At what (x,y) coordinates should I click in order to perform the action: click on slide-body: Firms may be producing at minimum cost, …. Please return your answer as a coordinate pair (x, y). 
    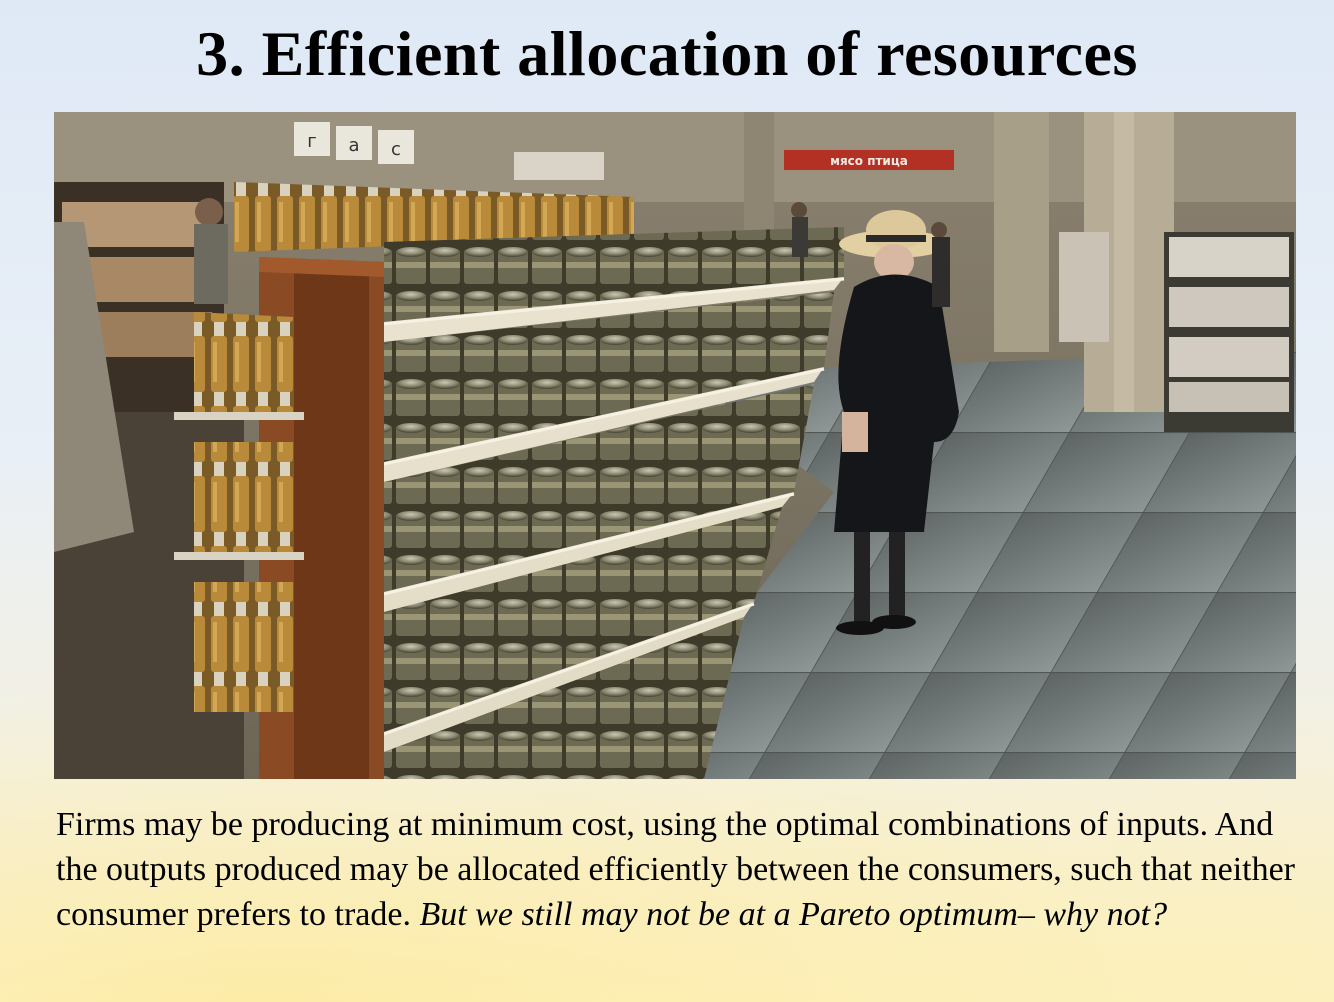
    Looking at the image, I should click on (681, 869).